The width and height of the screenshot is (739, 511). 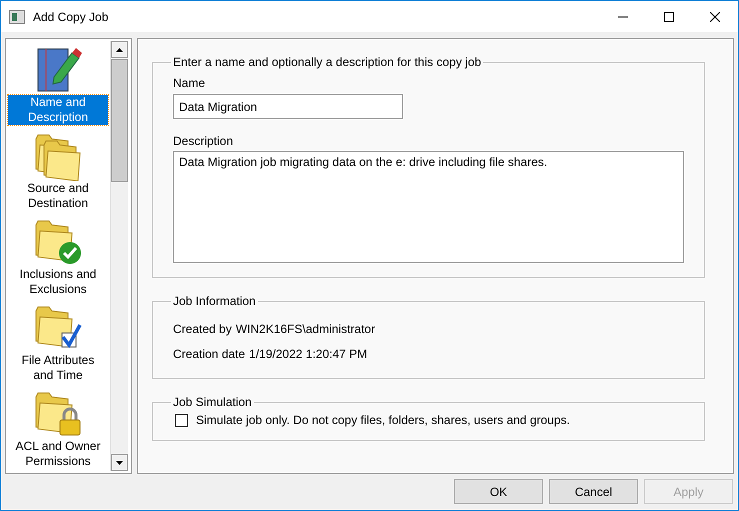 What do you see at coordinates (306, 329) in the screenshot?
I see `info-value: WIN2K16FS\administrator` at bounding box center [306, 329].